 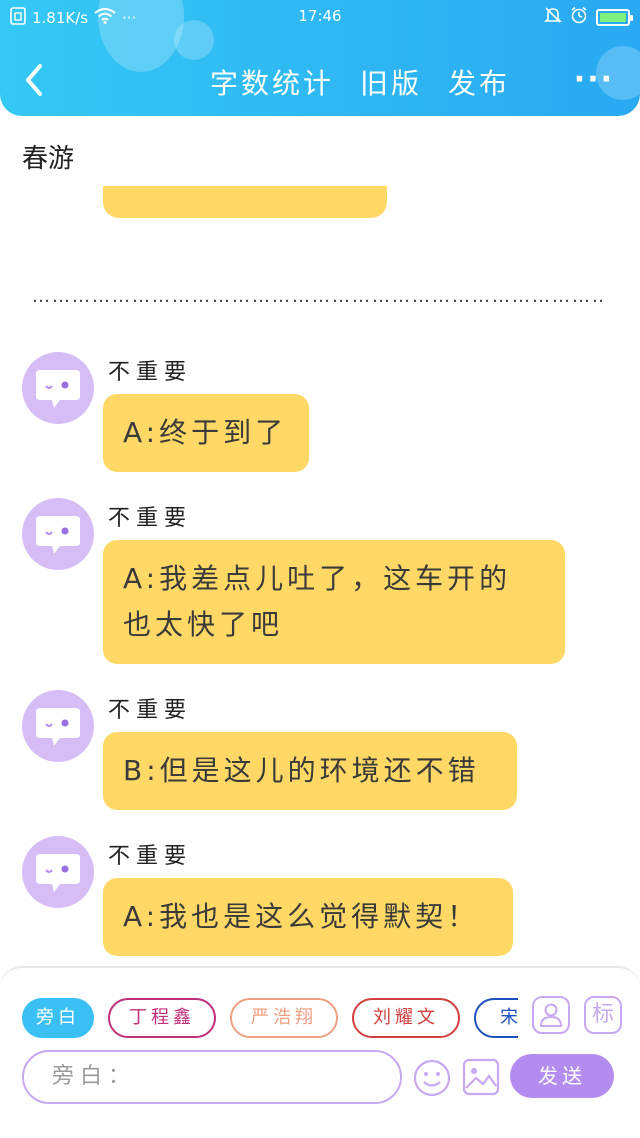 I want to click on status-bar: 1.81K/s ··· 17:46, so click(x=320, y=17).